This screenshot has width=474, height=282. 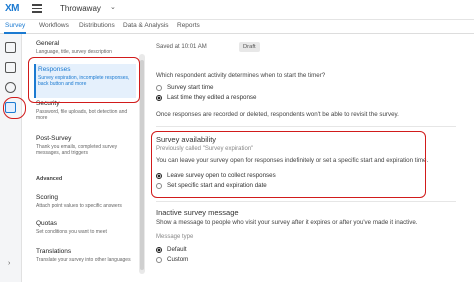 What do you see at coordinates (288, 164) in the screenshot?
I see `annotation-box-availability` at bounding box center [288, 164].